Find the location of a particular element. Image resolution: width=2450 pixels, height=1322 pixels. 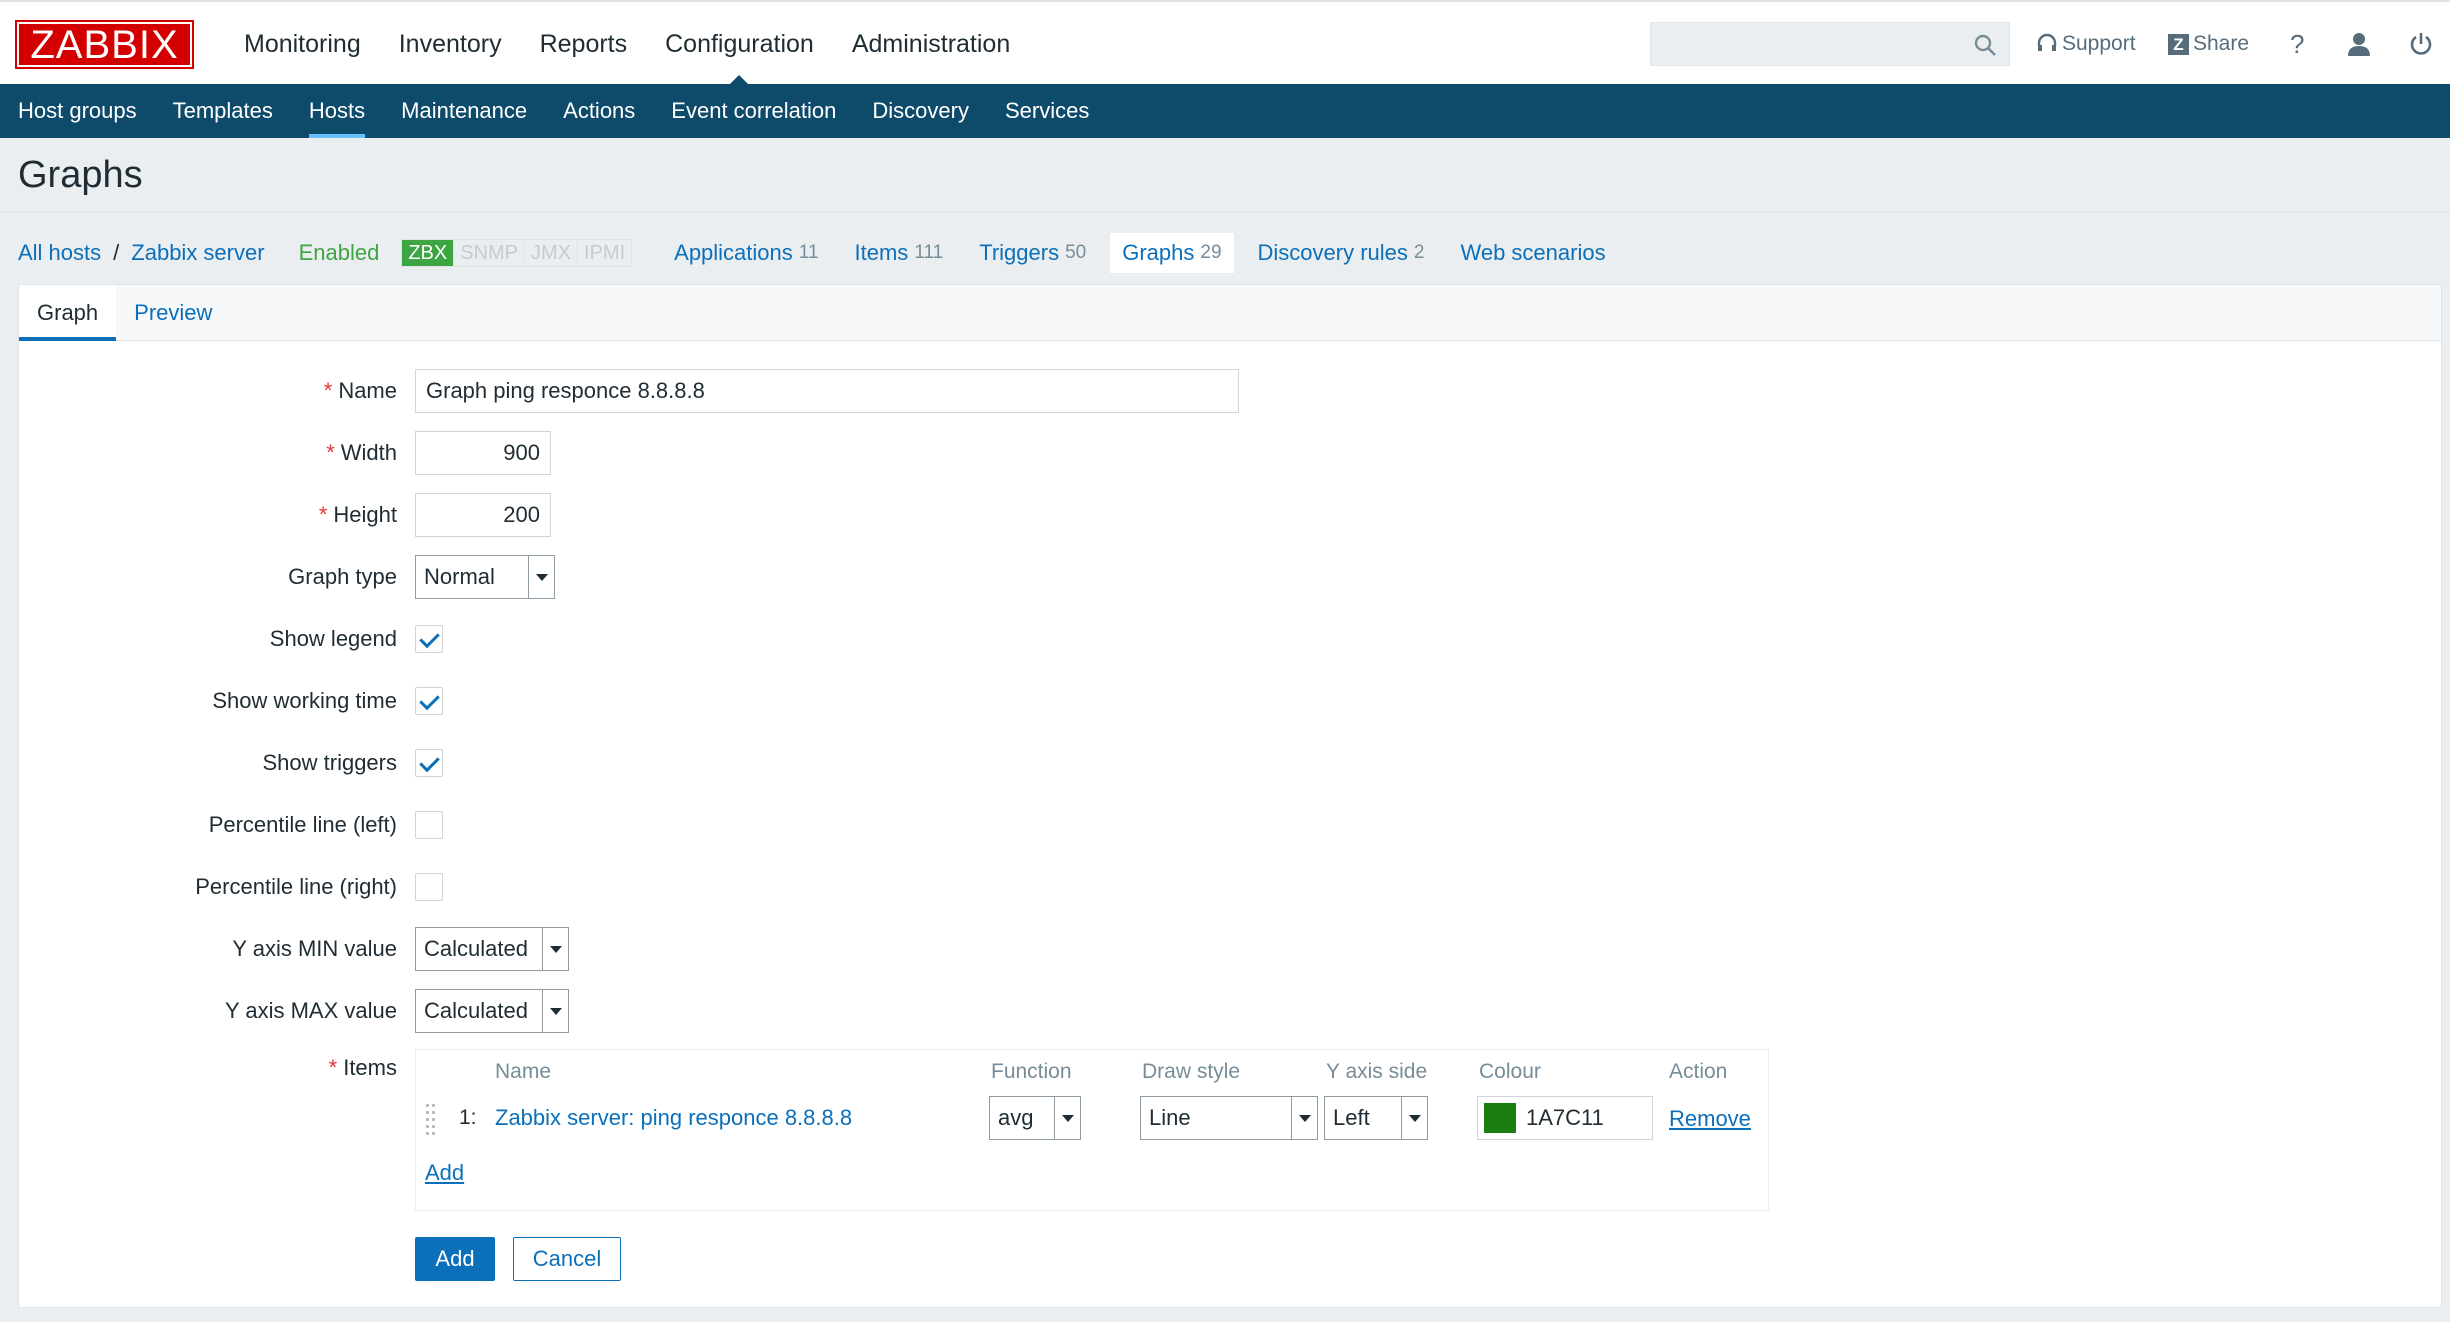

host-nav-items: Items 111 is located at coordinates (899, 253).